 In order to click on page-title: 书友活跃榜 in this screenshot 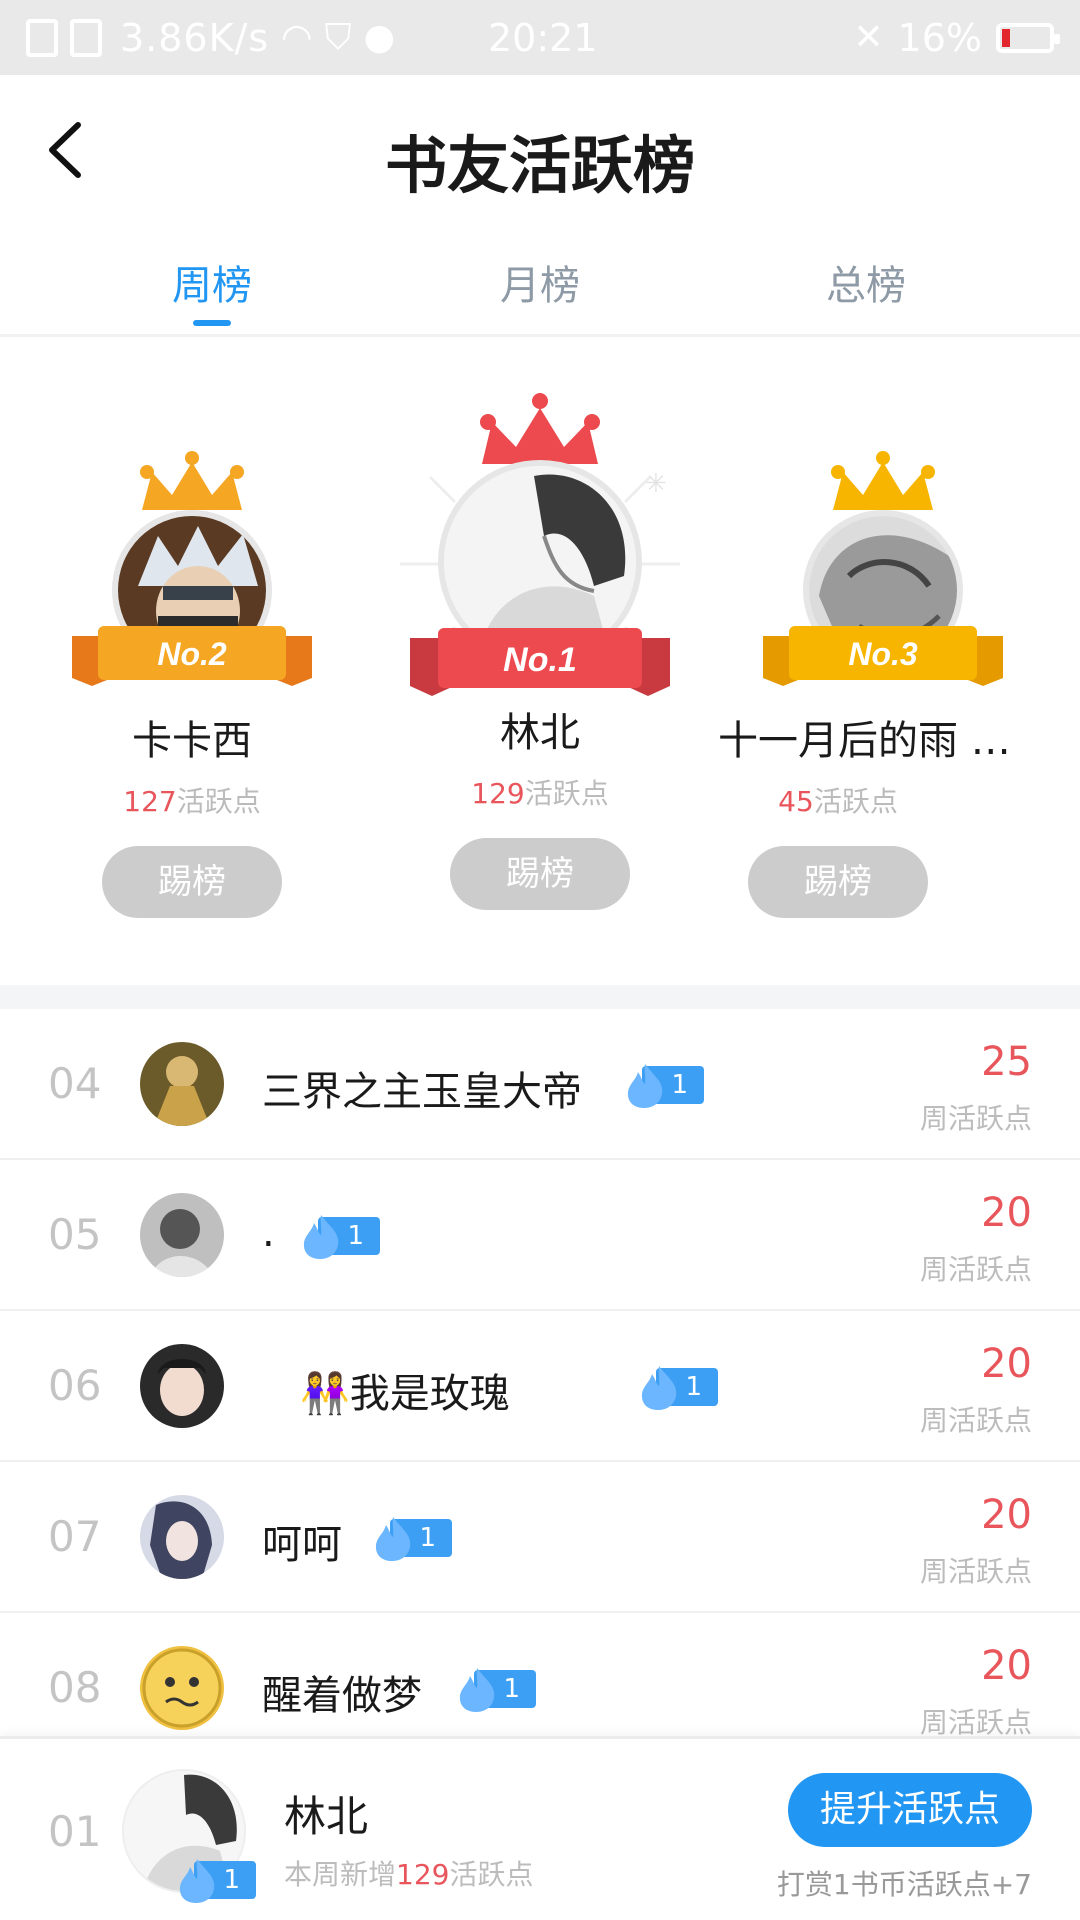, I will do `click(539, 165)`.